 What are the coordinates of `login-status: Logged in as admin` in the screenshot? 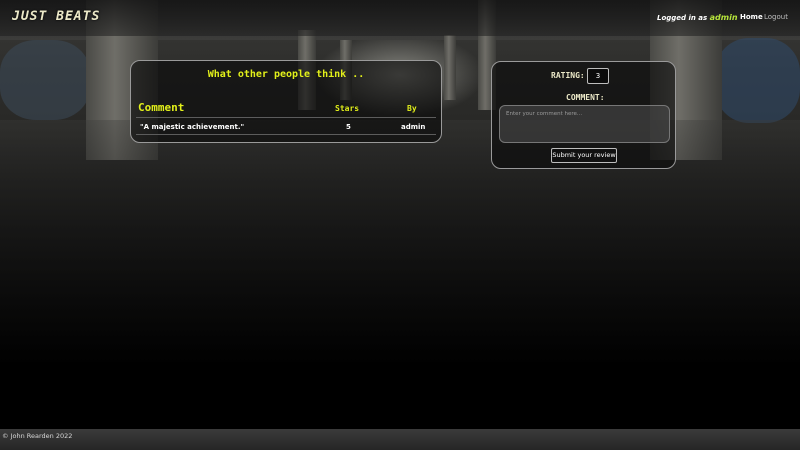 It's located at (697, 17).